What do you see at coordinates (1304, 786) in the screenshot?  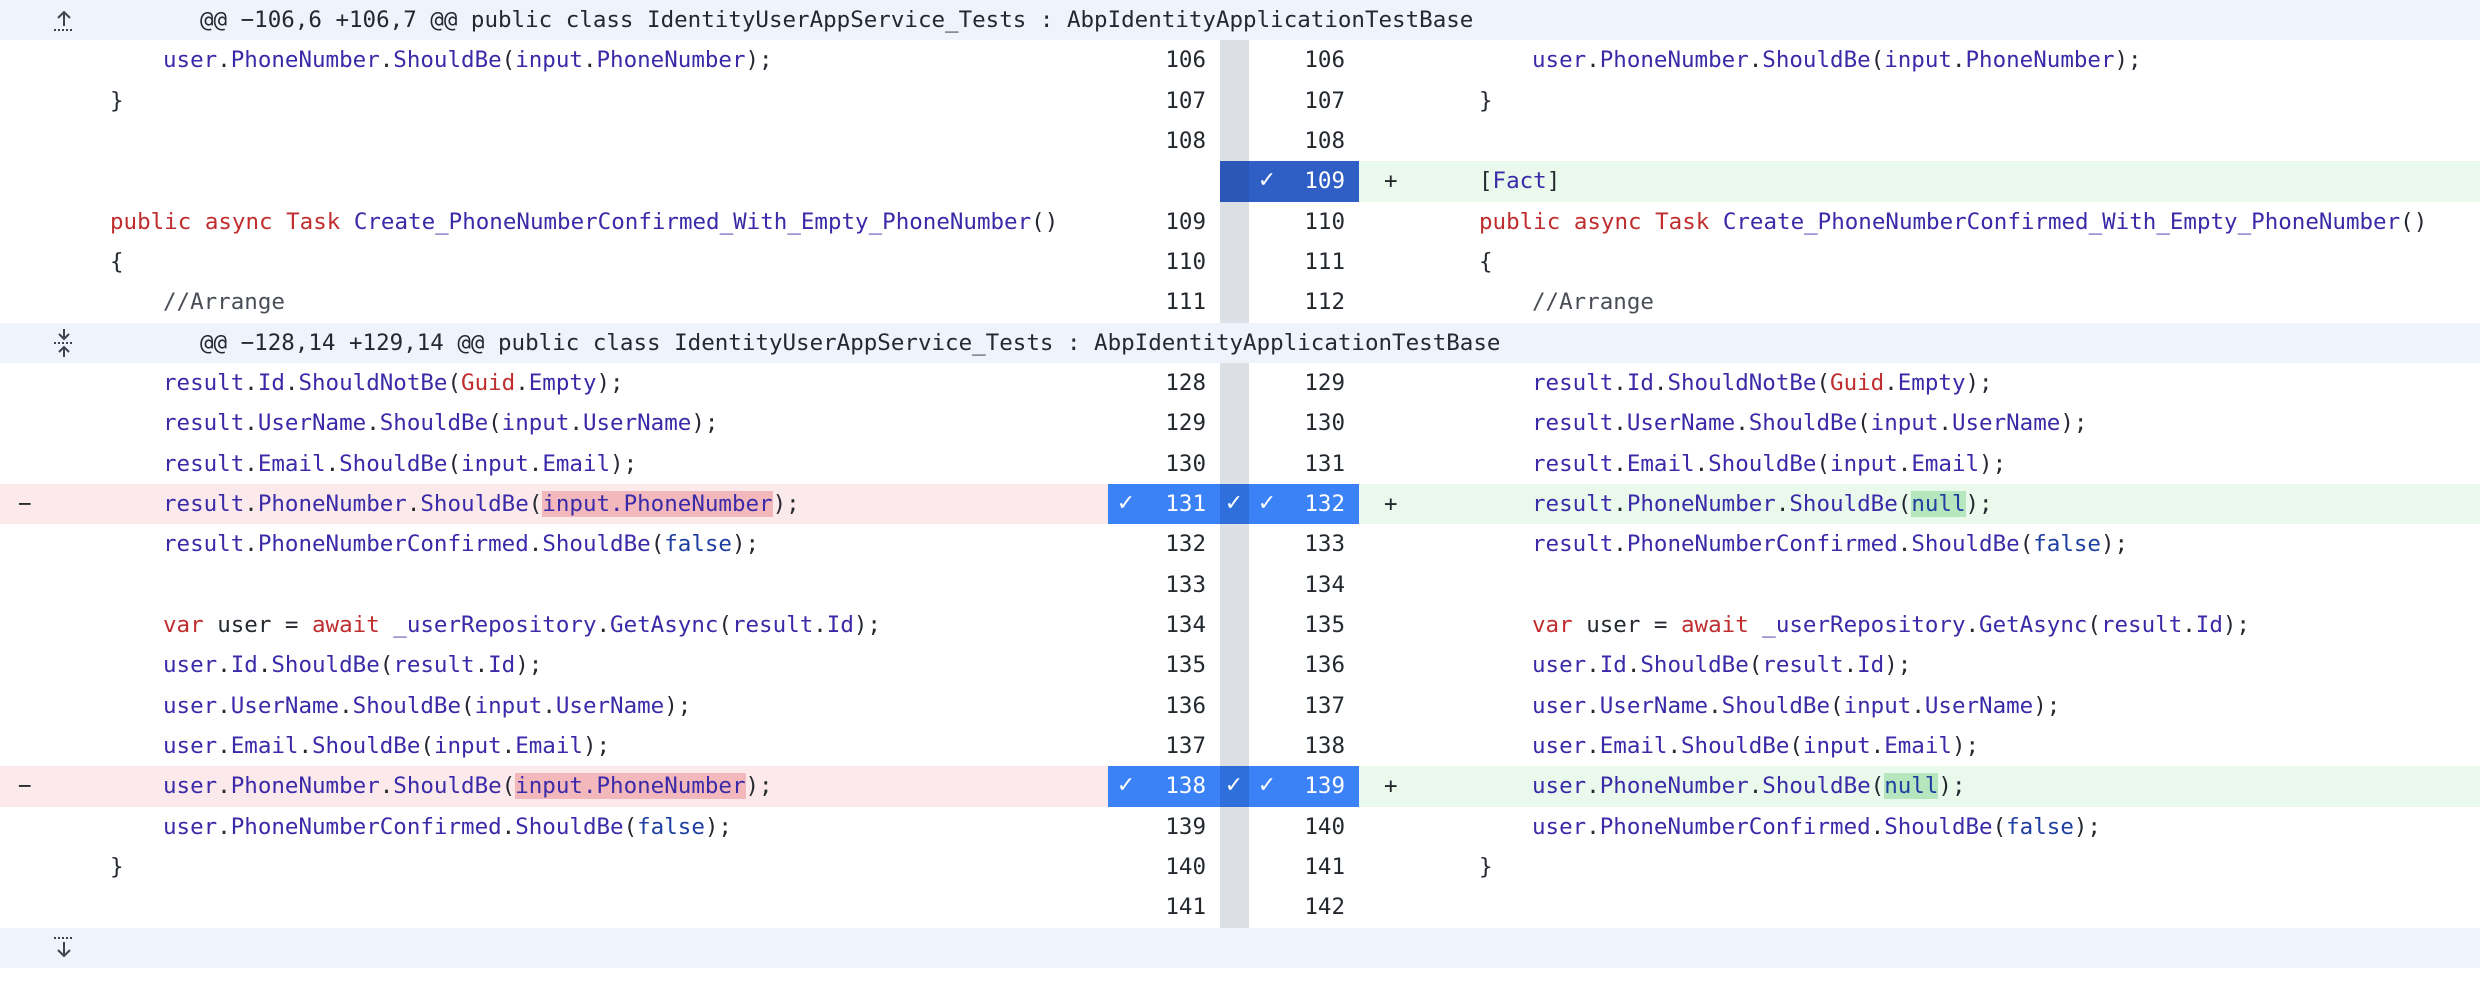 I see `right-line-number: 139 ✓` at bounding box center [1304, 786].